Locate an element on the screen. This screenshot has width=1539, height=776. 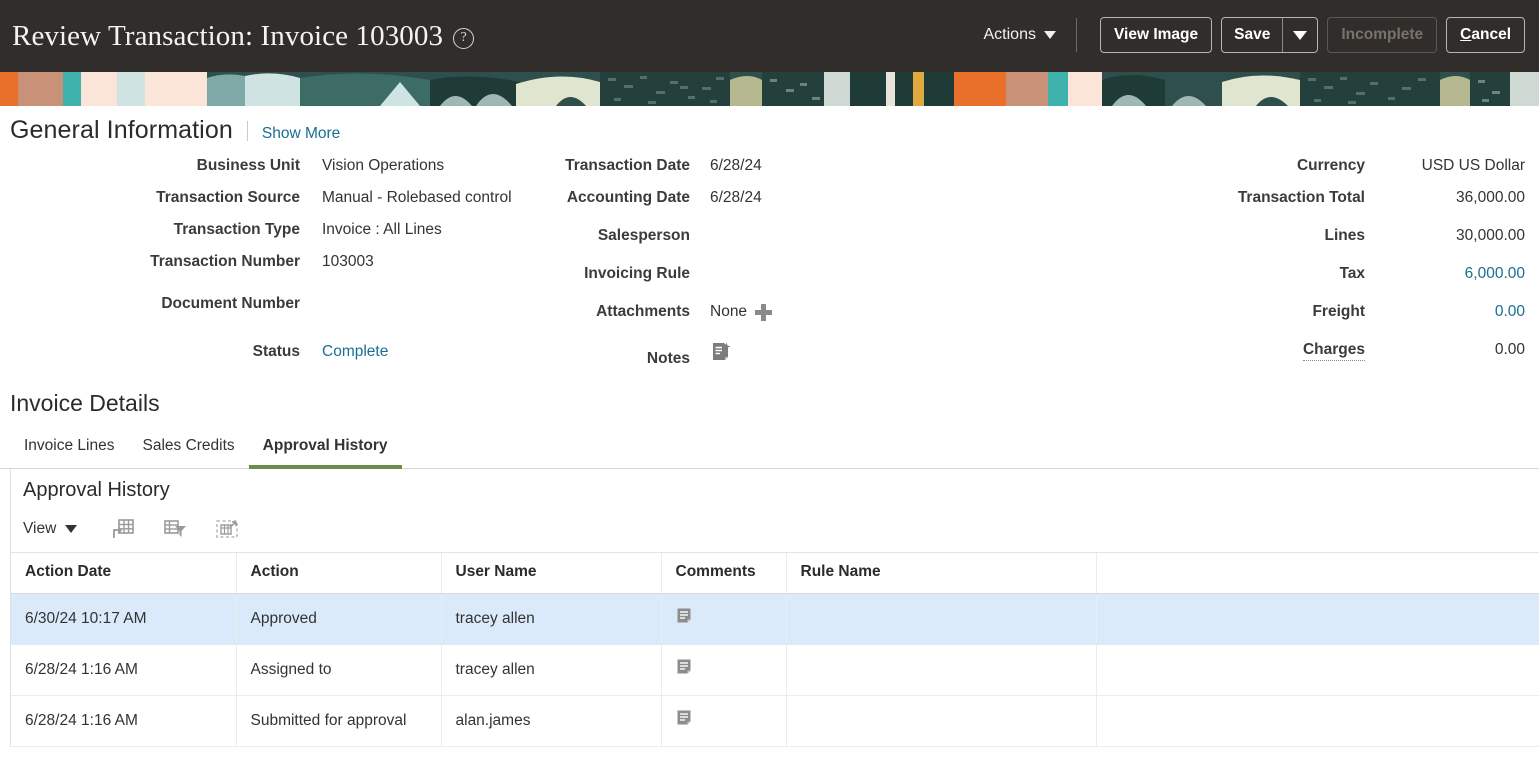
save-button: Save is located at coordinates (1252, 35).